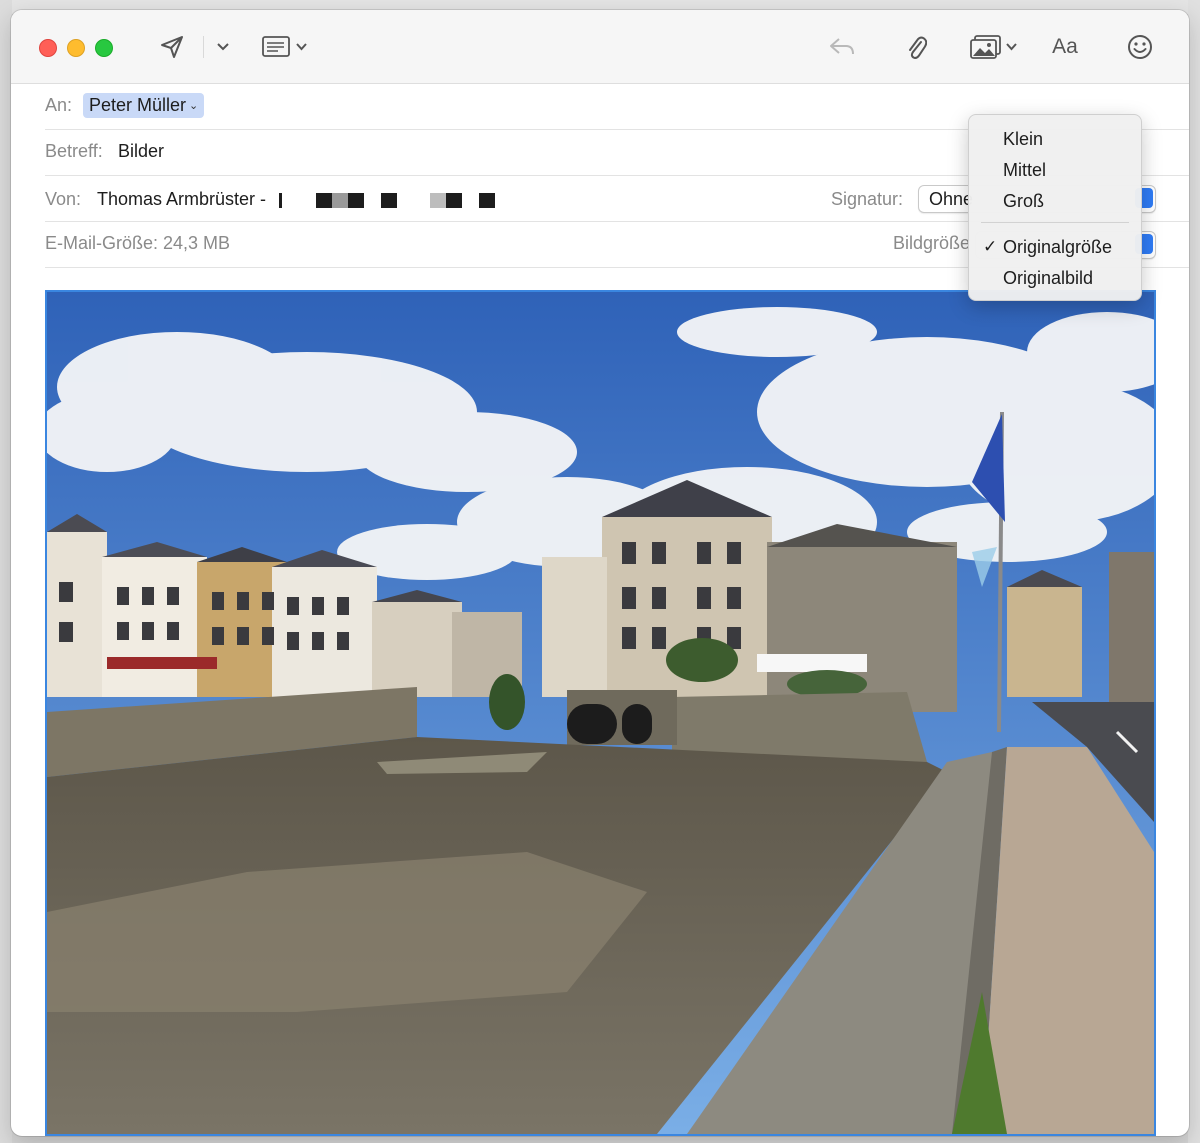 This screenshot has width=1200, height=1143. I want to click on zoom-window-button, so click(104, 48).